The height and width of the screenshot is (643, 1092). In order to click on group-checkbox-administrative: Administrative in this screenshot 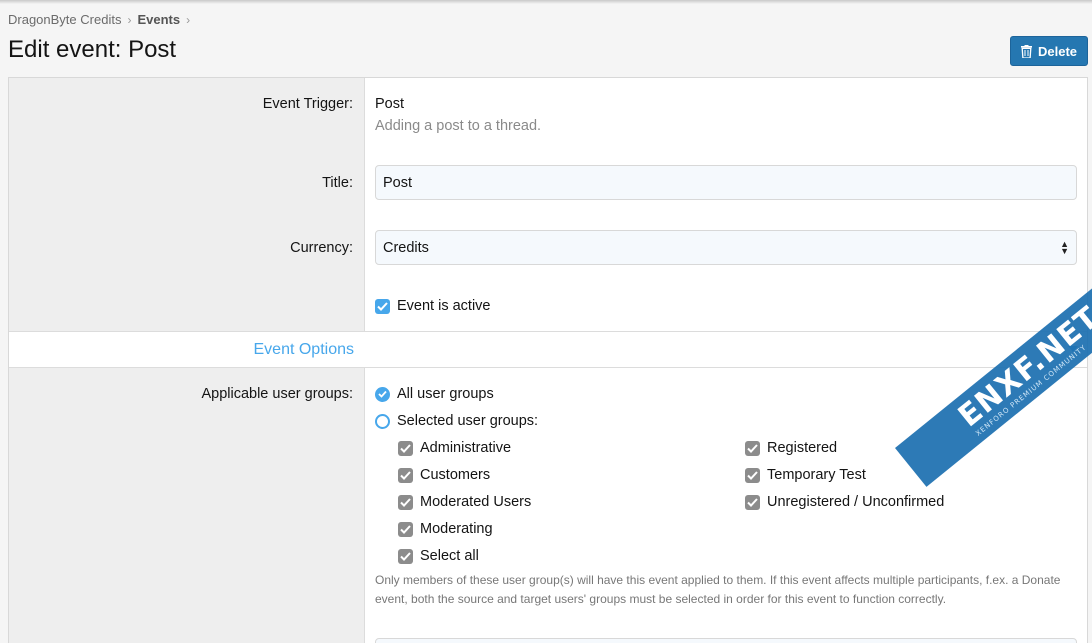, I will do `click(454, 448)`.